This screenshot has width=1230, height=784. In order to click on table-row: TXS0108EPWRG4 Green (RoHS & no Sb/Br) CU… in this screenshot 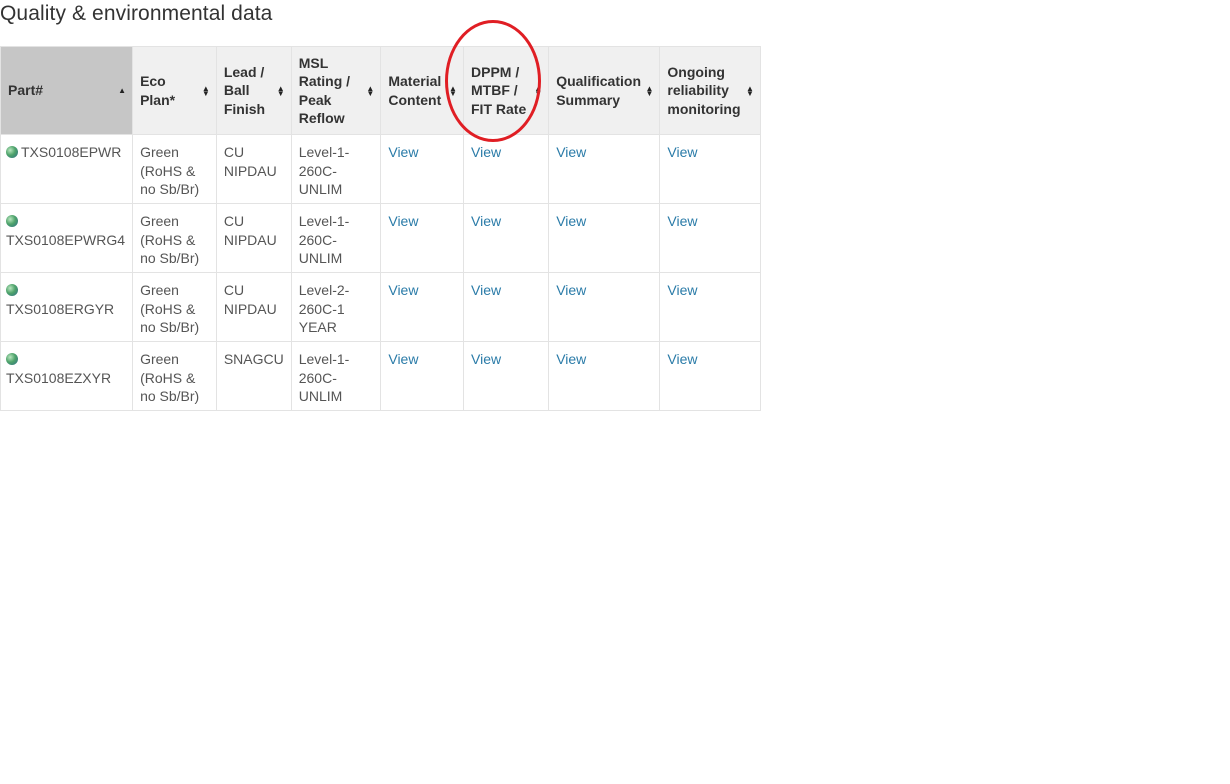, I will do `click(380, 238)`.